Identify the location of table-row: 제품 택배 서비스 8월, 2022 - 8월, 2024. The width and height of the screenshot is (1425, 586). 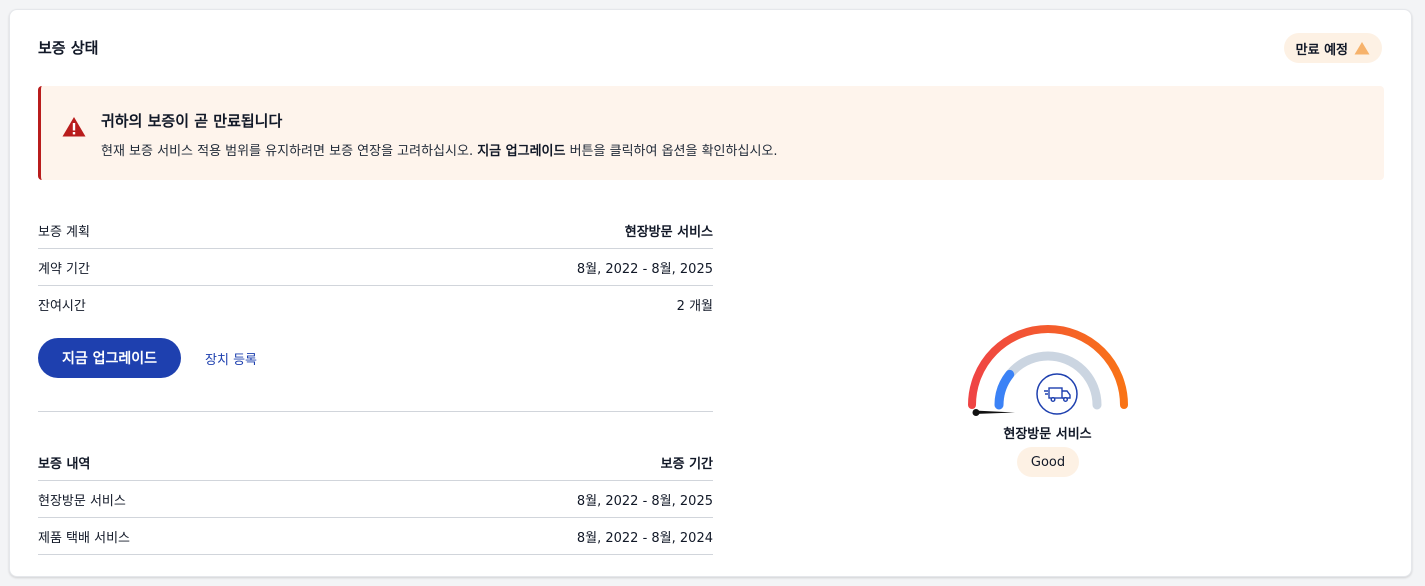
(375, 536).